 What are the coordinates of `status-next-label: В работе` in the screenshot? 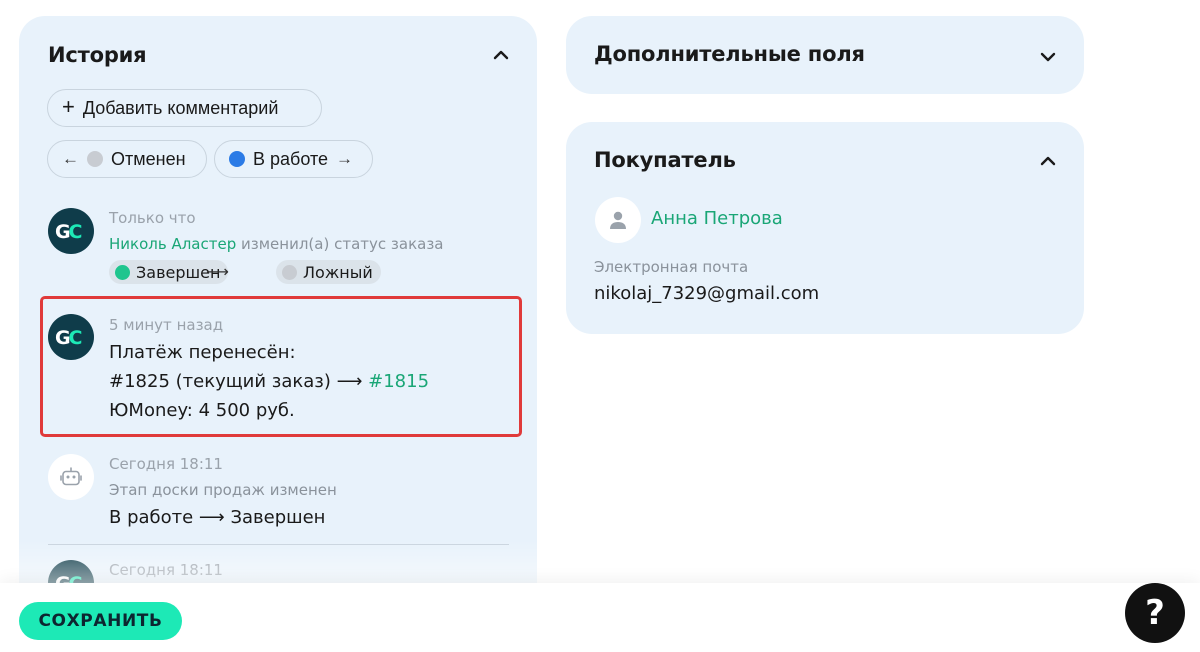 It's located at (291, 158).